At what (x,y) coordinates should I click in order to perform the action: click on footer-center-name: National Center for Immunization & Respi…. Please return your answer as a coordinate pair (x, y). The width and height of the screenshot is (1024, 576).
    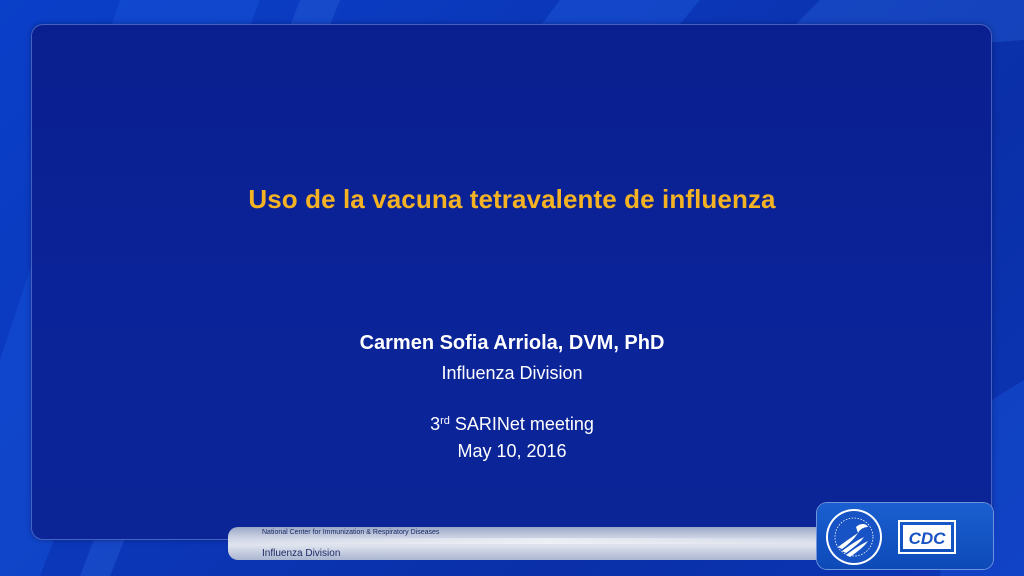
    Looking at the image, I should click on (351, 532).